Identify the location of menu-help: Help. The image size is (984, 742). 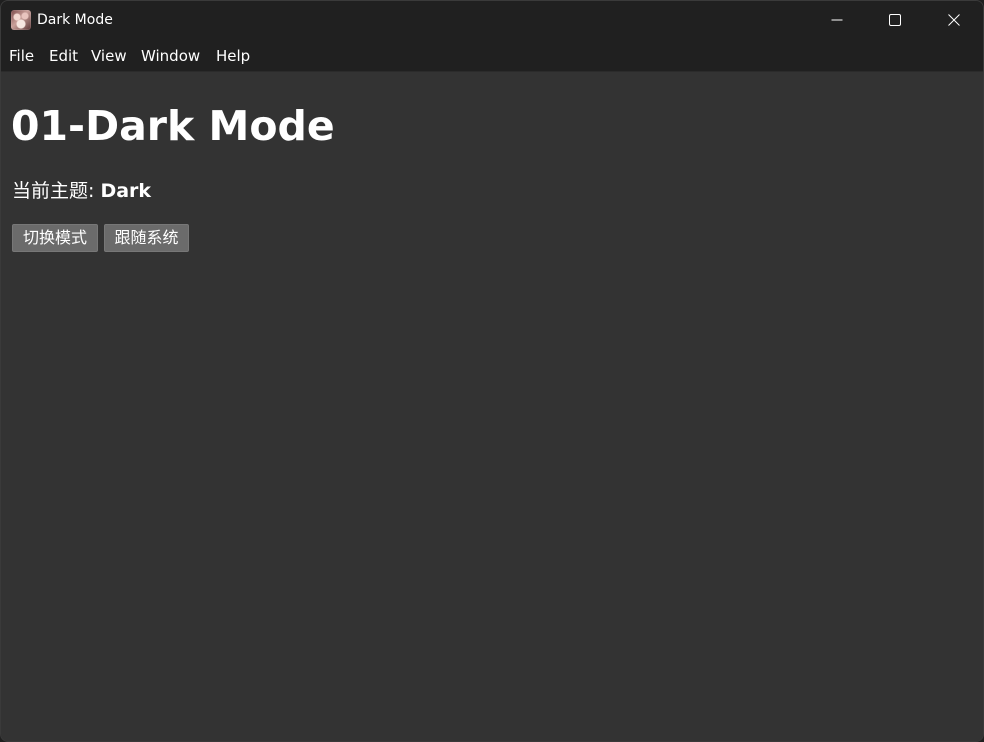
(233, 56).